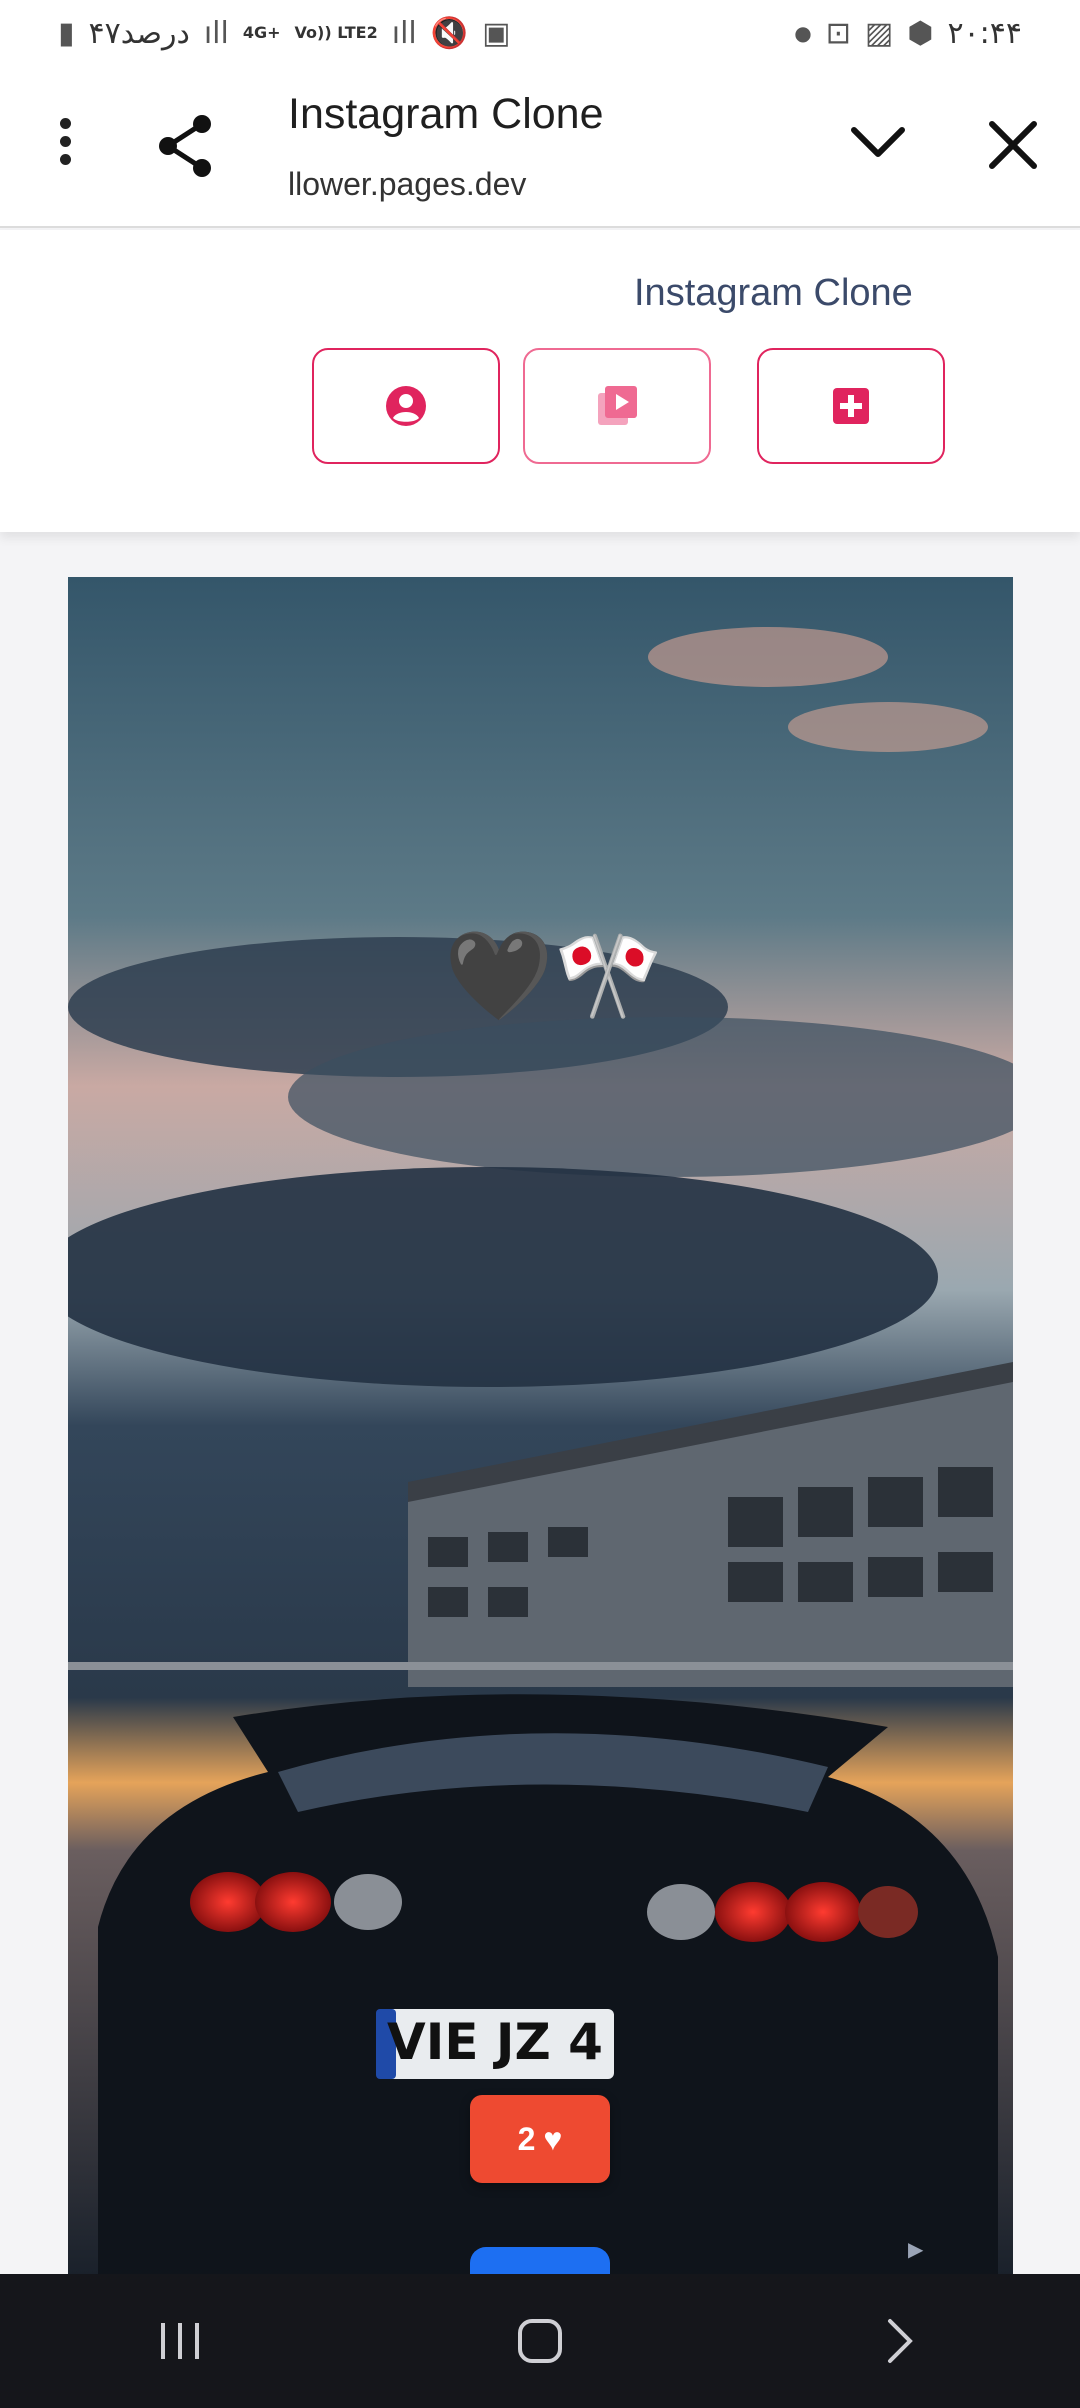  I want to click on gallery-icon: ▨, so click(879, 33).